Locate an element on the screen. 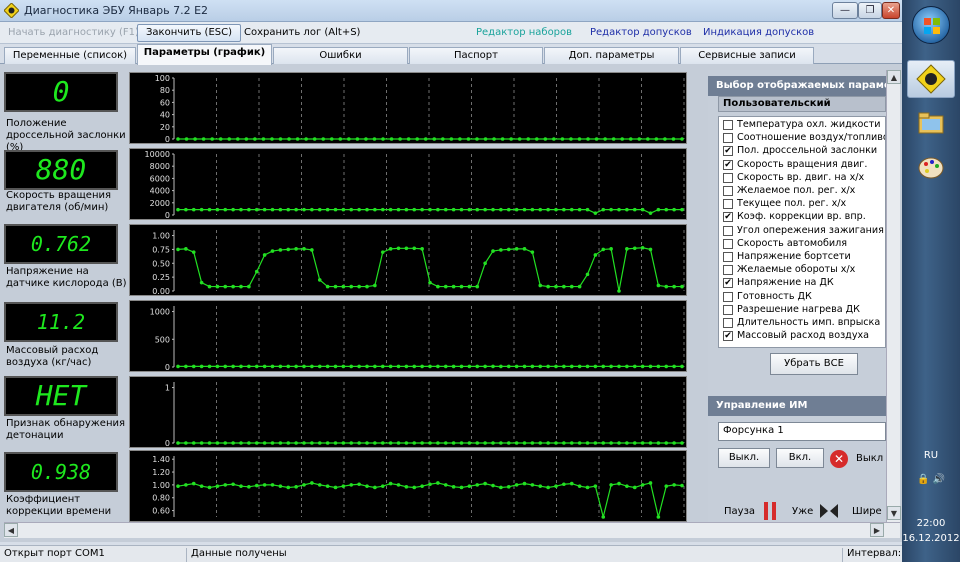 The height and width of the screenshot is (562, 960). clock-time: 22:00 is located at coordinates (931, 523).